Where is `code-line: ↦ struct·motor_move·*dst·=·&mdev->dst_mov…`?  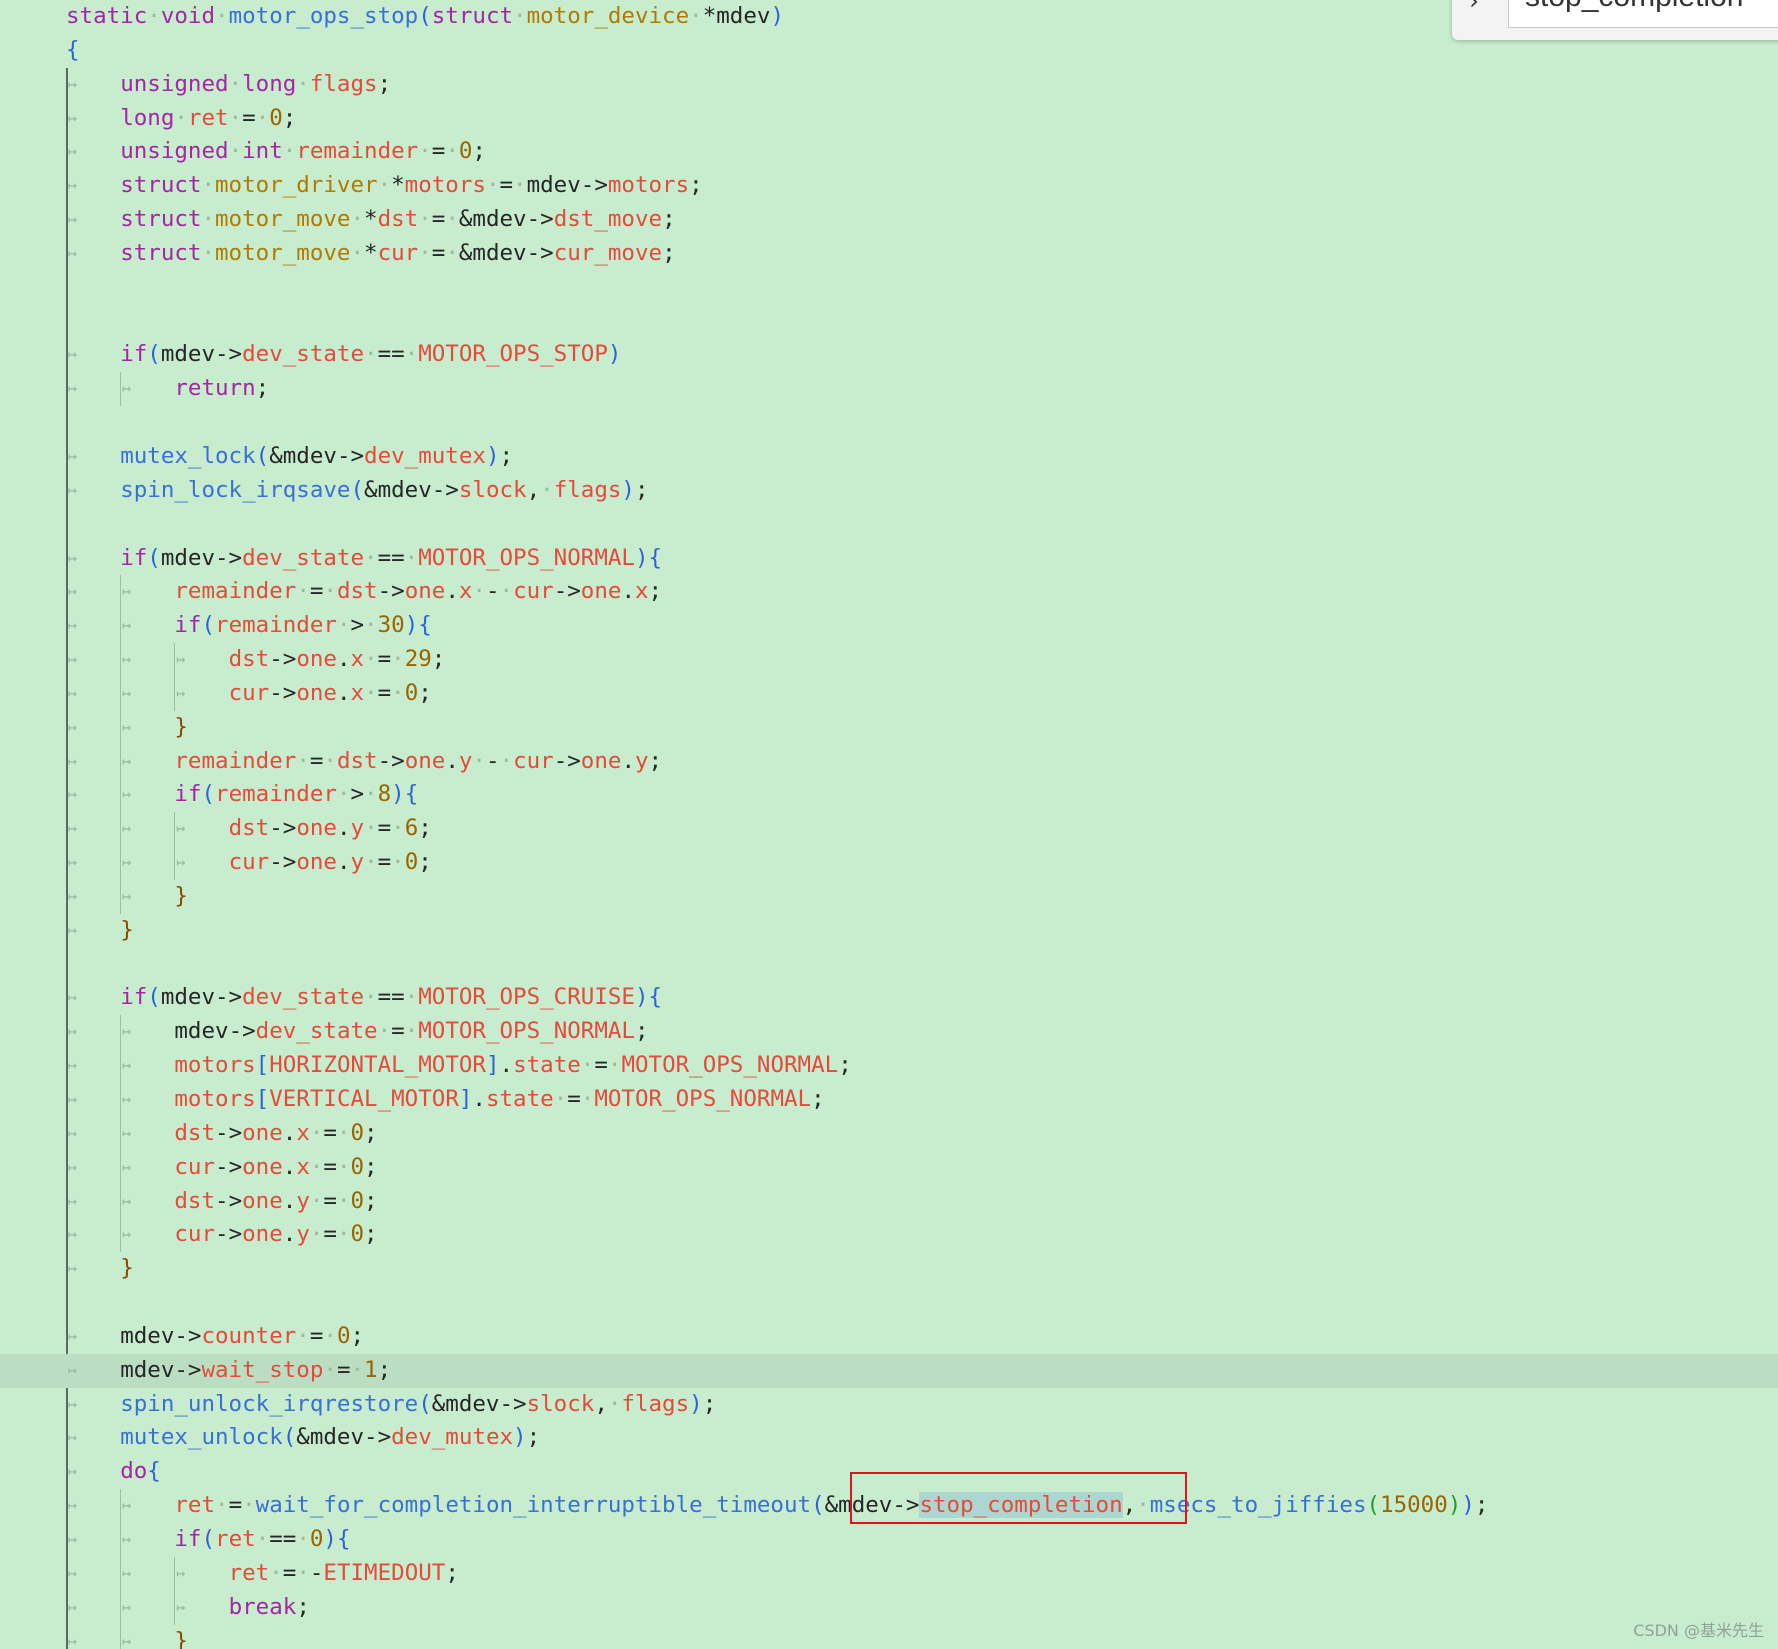 code-line: ↦ struct·motor_move·*dst·=·&mdev->dst_mov… is located at coordinates (889, 220).